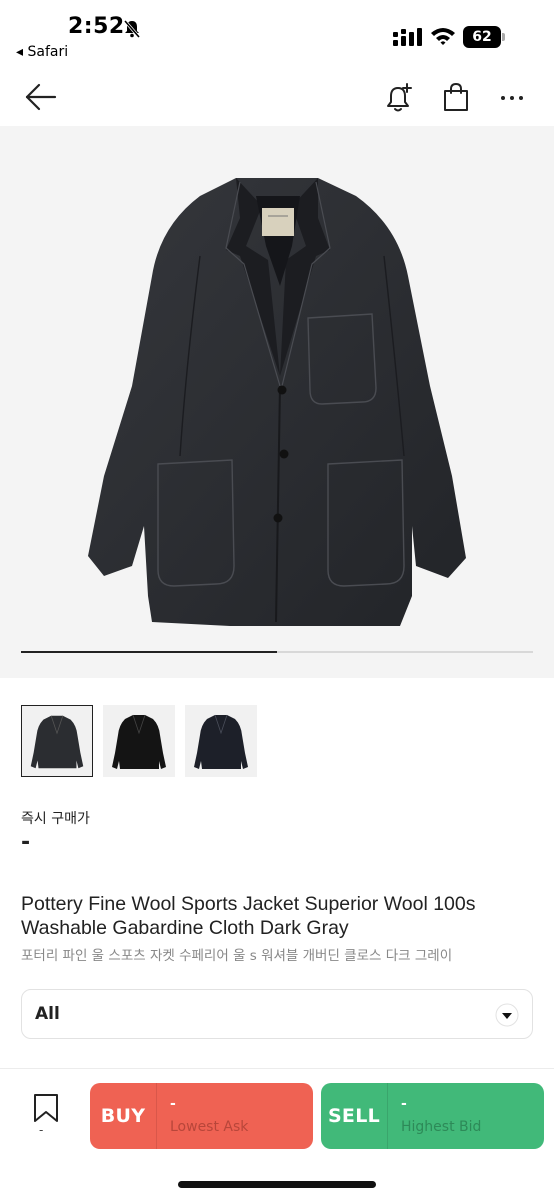 This screenshot has height=1200, width=554. I want to click on instant-price-value: -, so click(26, 842).